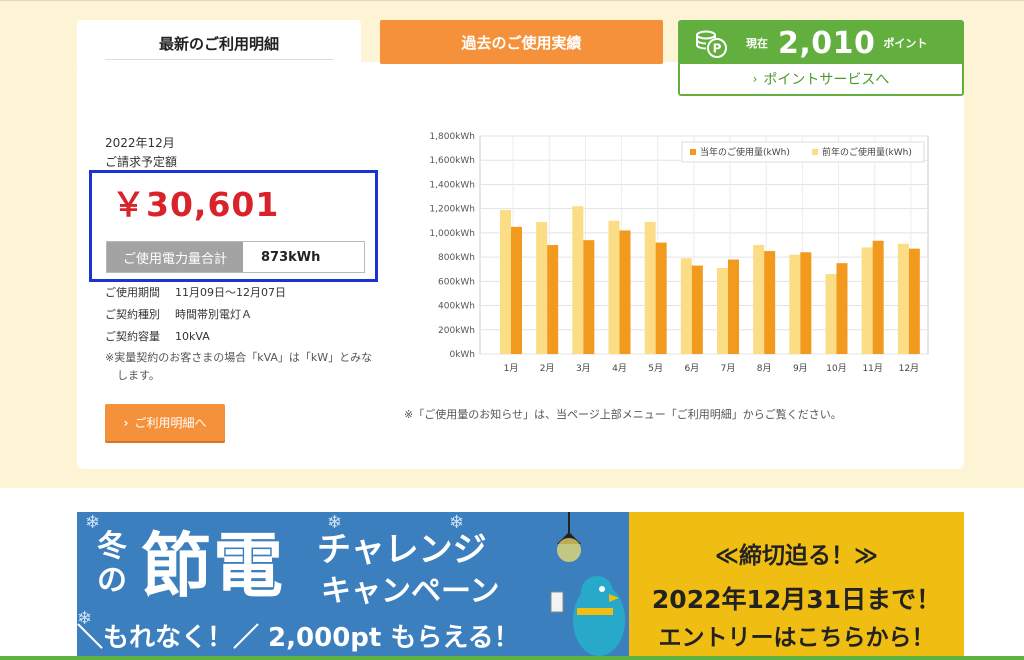 The height and width of the screenshot is (660, 1024). What do you see at coordinates (456, 307) in the screenshot?
I see `y-tick-label: 400kWh` at bounding box center [456, 307].